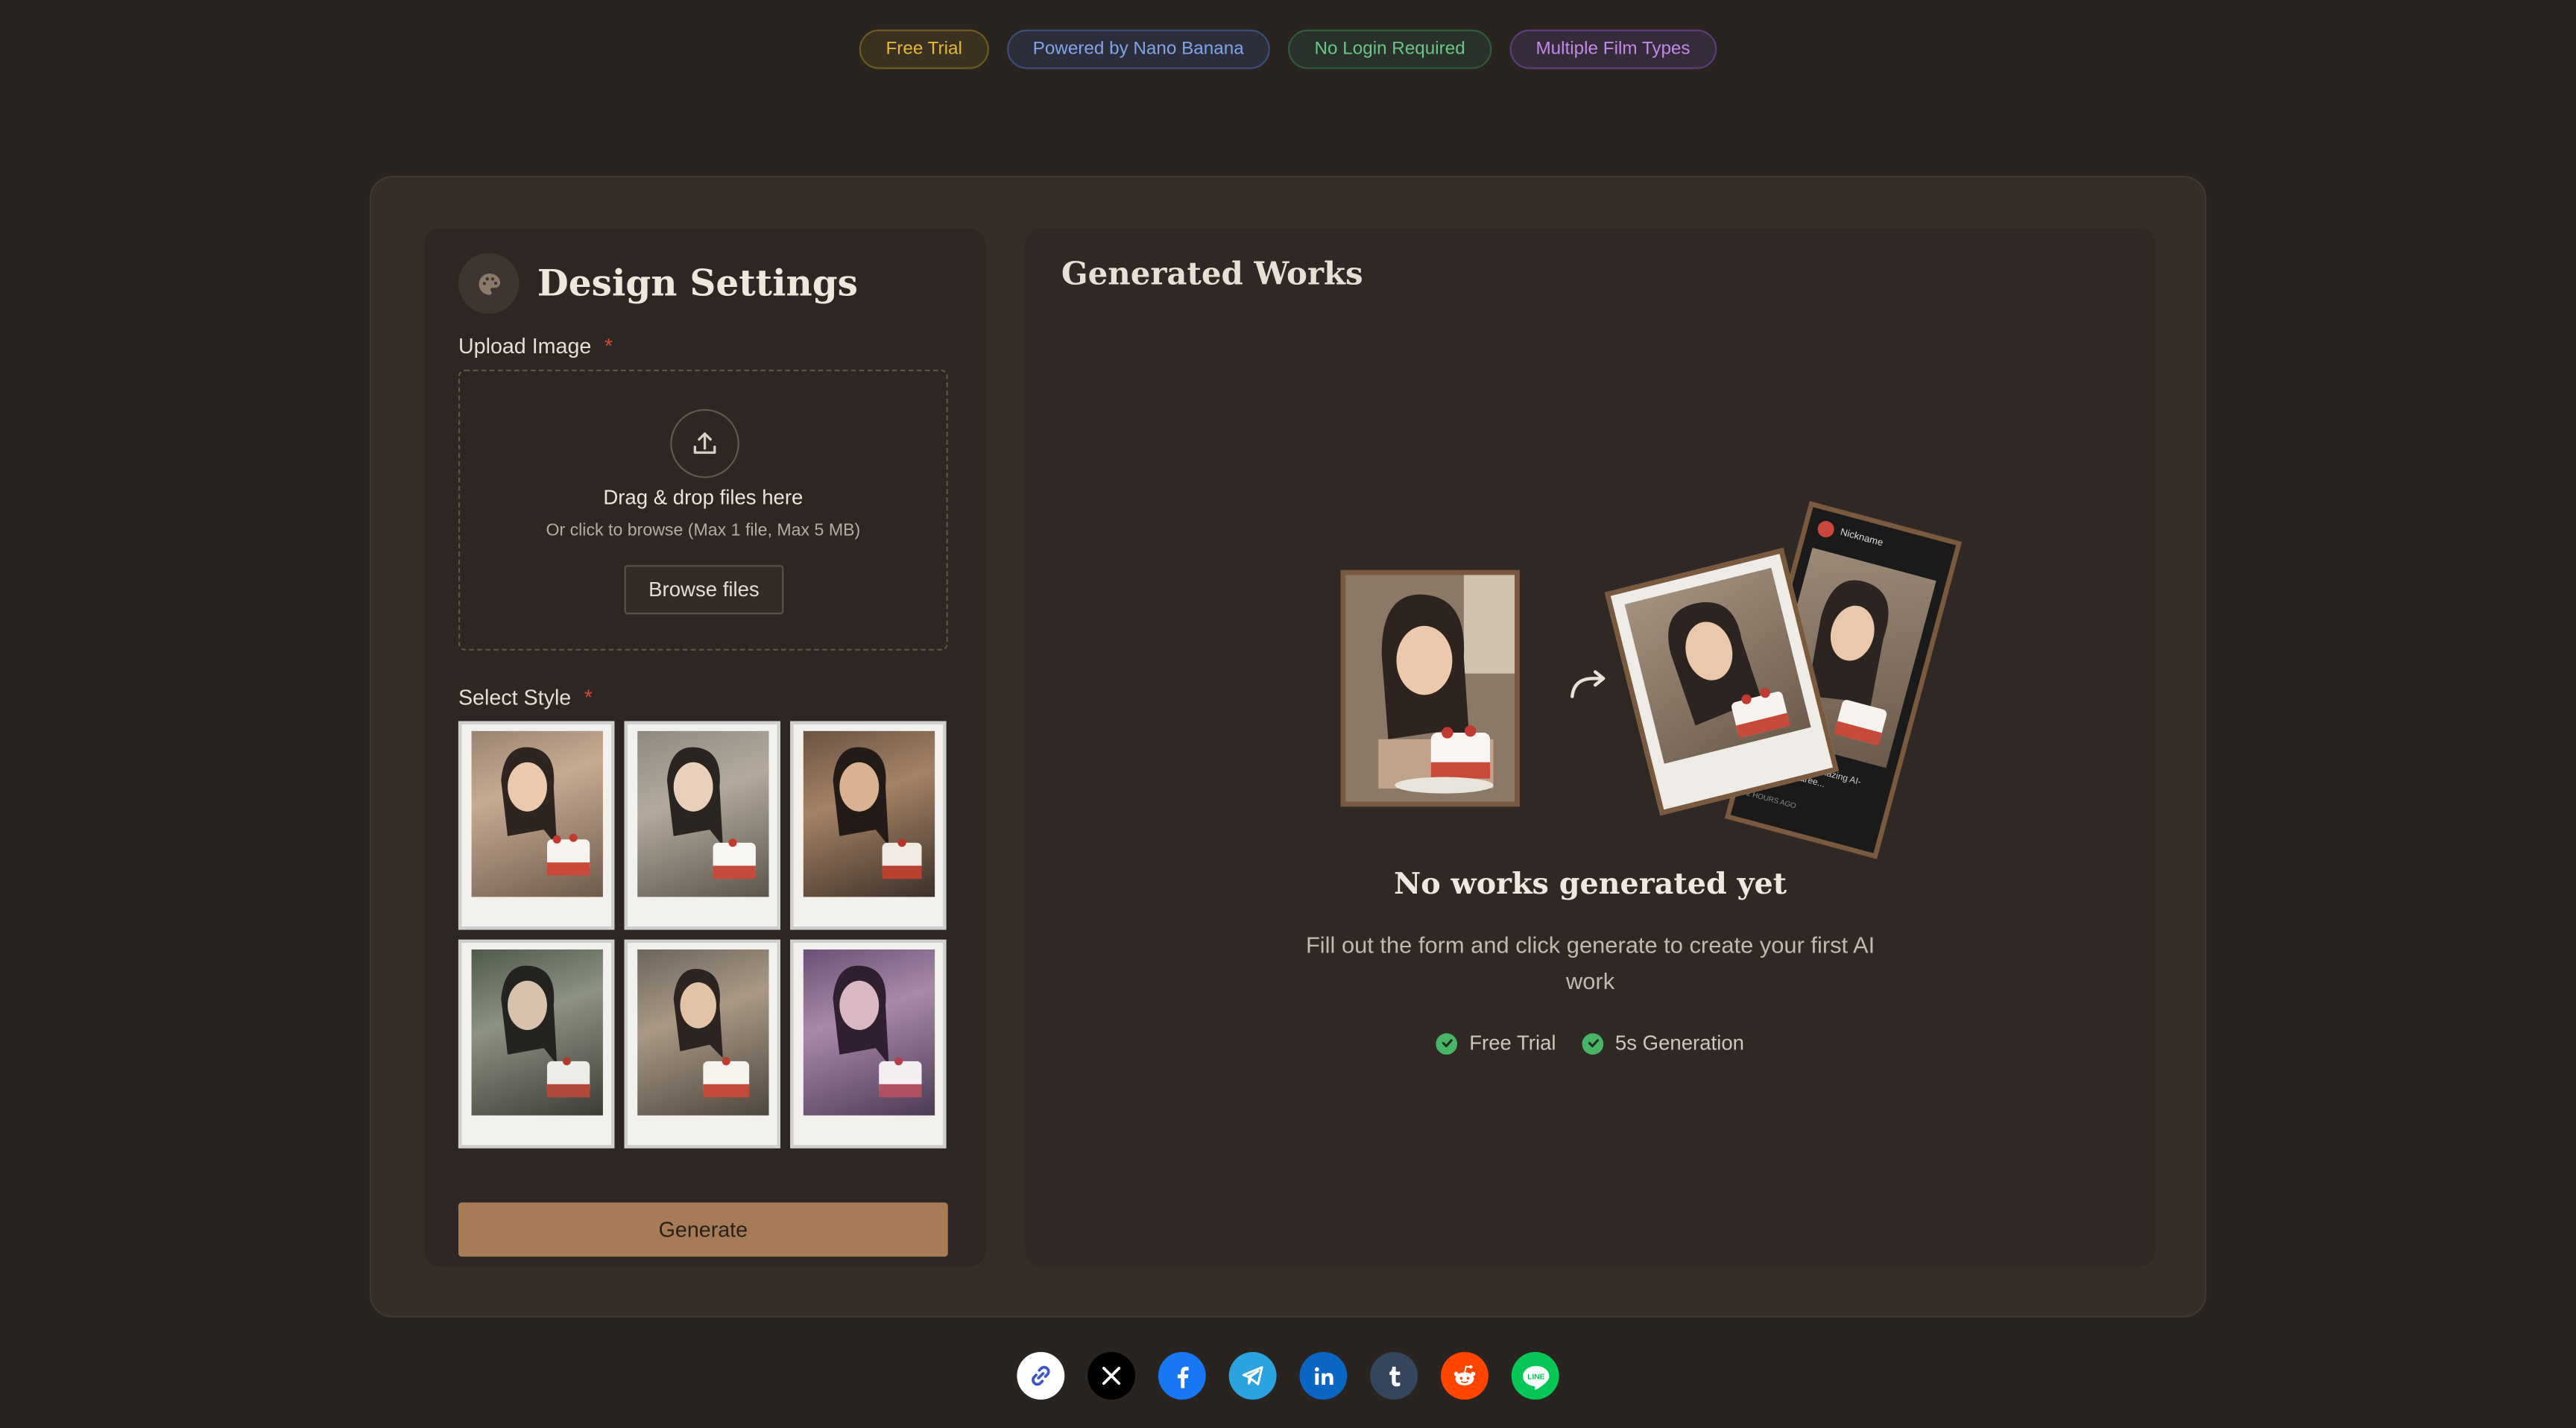 This screenshot has width=2576, height=1428. Describe the element at coordinates (1588, 684) in the screenshot. I see `transform-arrow-icon` at that location.